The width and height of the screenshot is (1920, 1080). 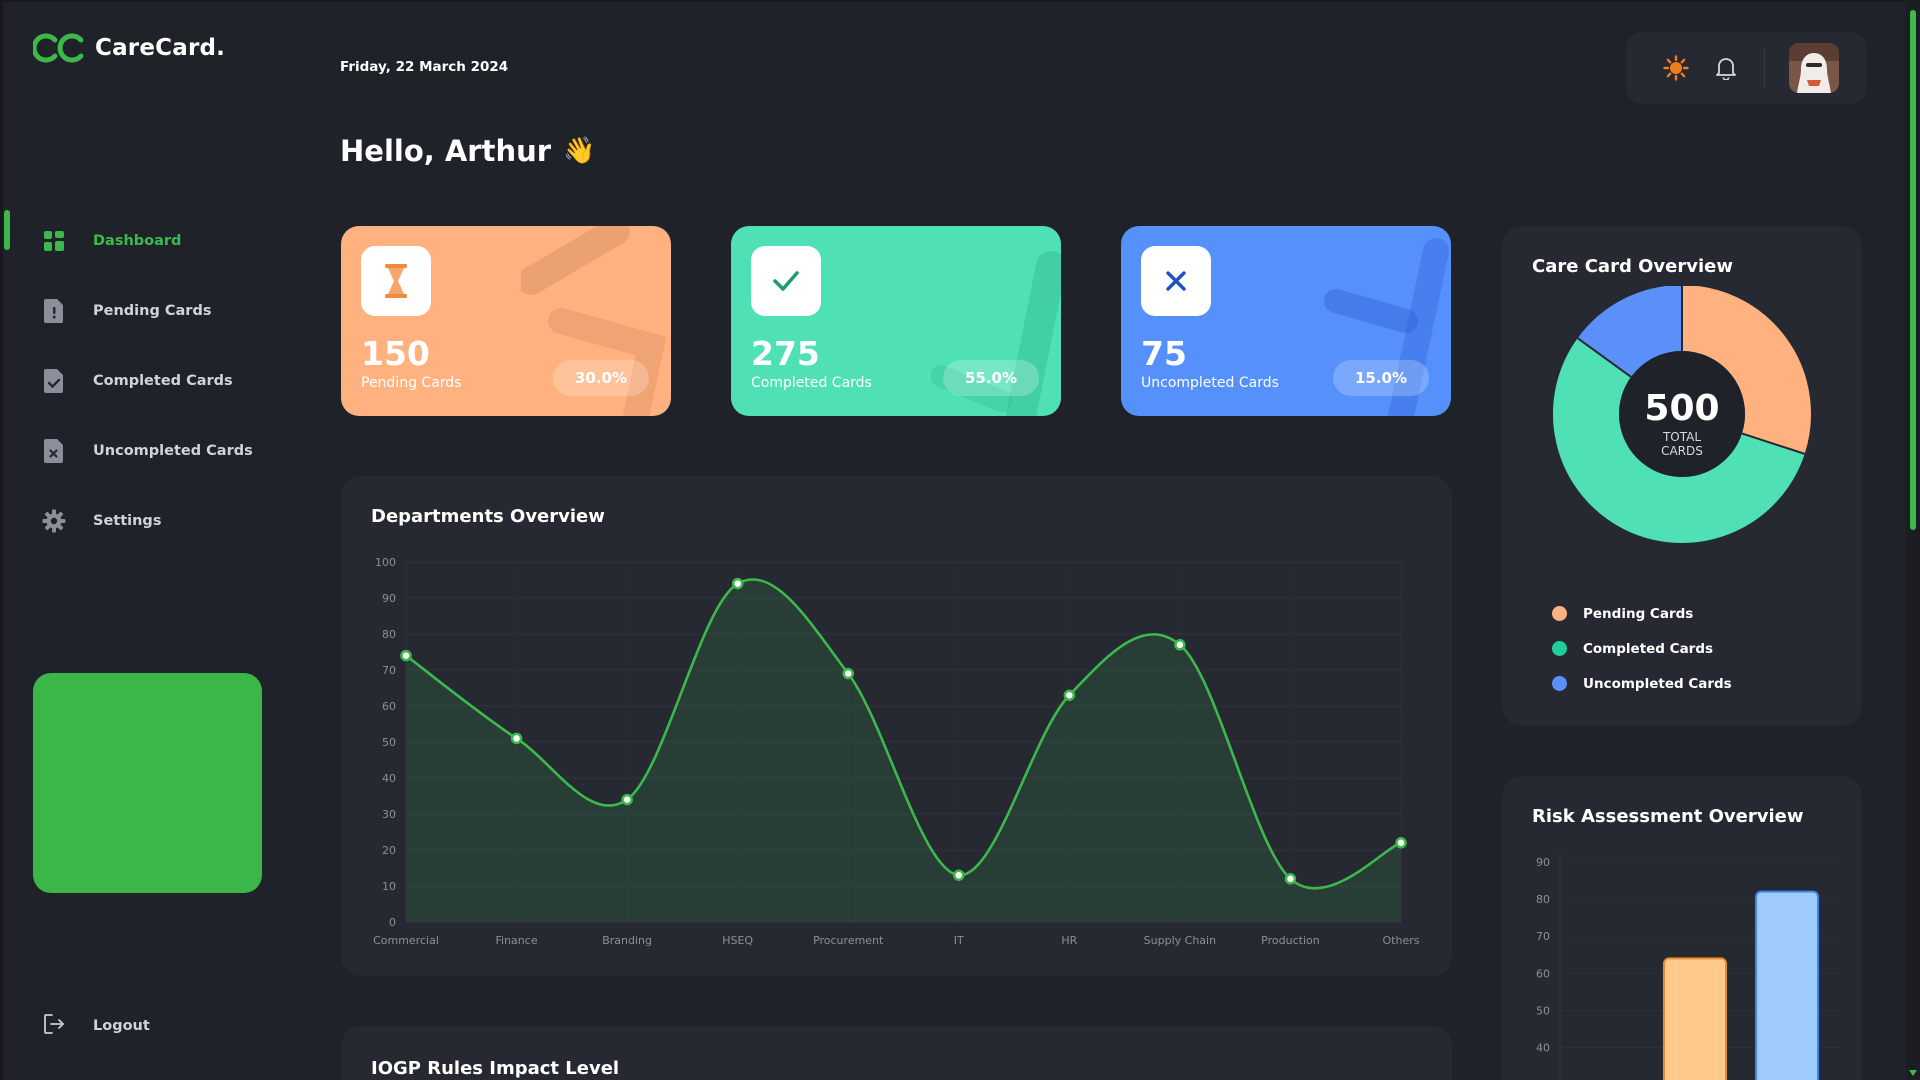 What do you see at coordinates (601, 378) in the screenshot?
I see `stat-percent-badge: 30.0%` at bounding box center [601, 378].